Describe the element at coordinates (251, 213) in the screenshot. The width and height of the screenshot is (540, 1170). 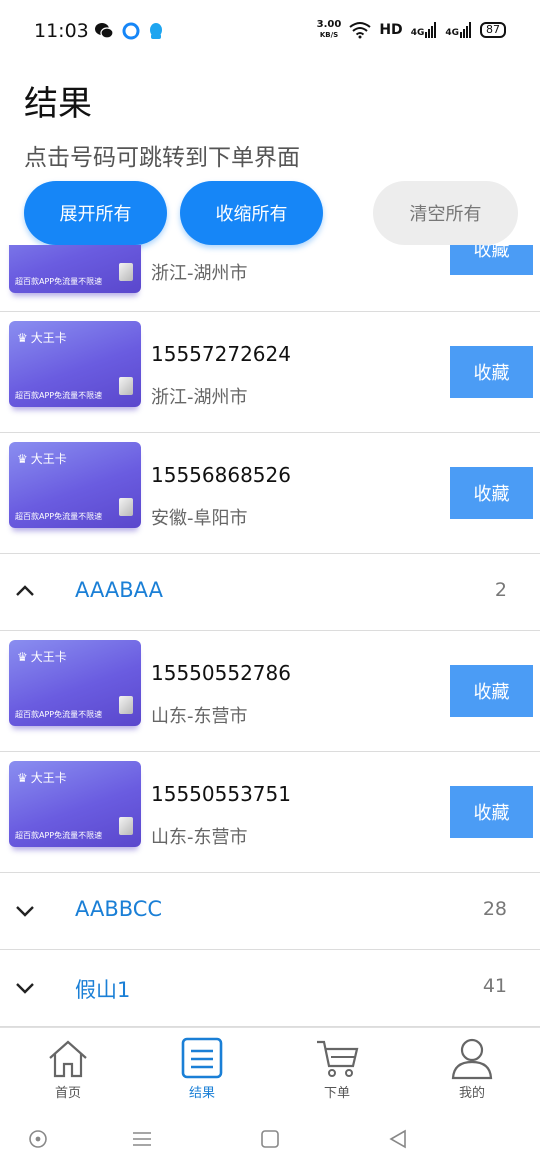
I see `collapse-all-button: 收缩所有` at that location.